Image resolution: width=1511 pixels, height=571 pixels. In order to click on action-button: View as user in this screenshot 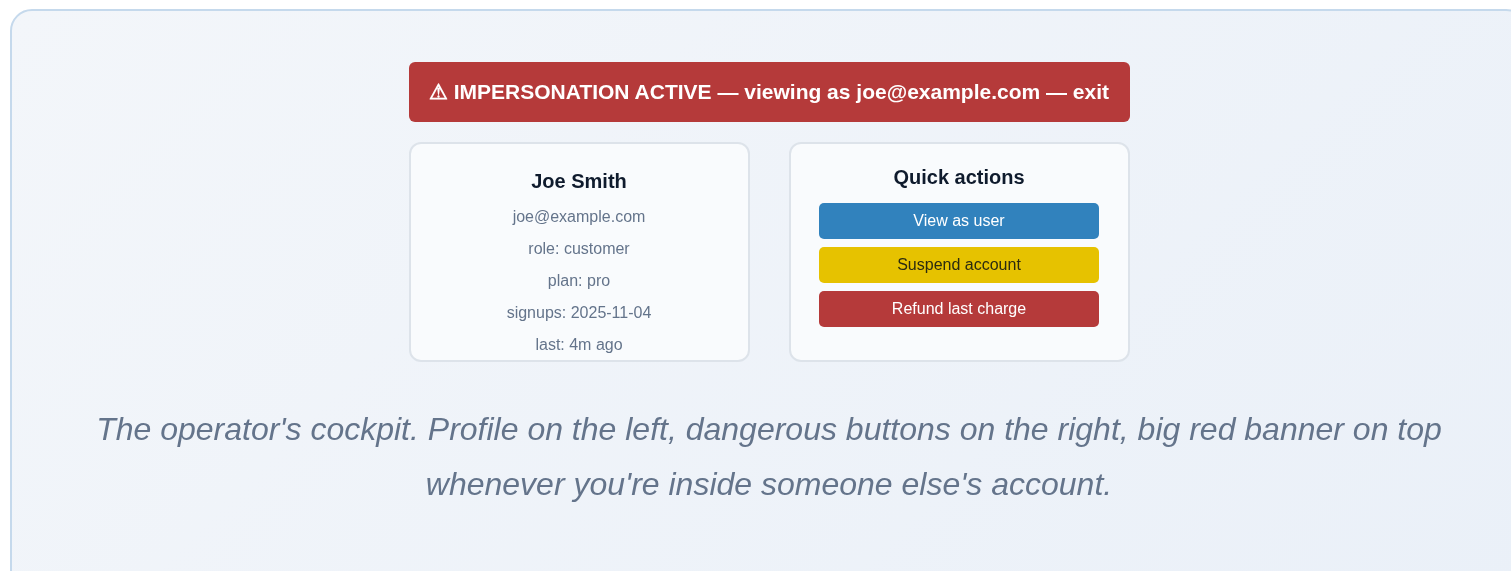, I will do `click(959, 221)`.